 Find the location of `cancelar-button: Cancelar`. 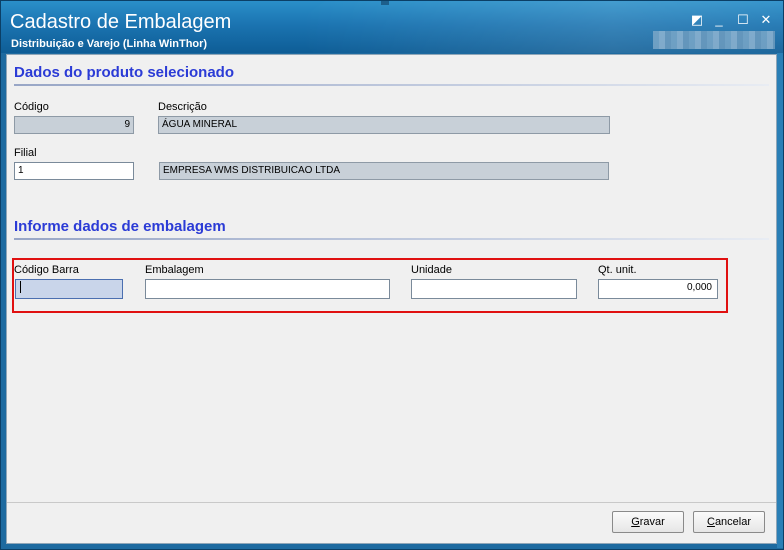

cancelar-button: Cancelar is located at coordinates (729, 522).